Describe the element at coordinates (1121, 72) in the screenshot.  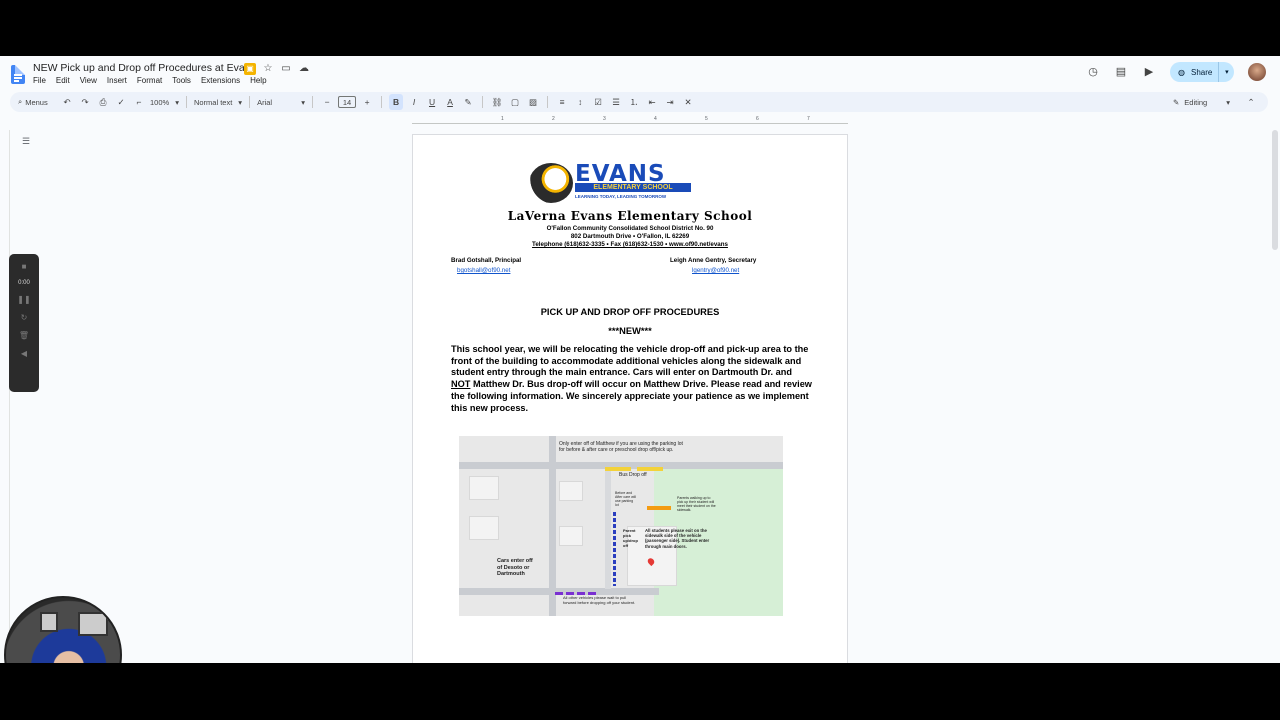
I see `comments-icon: ▤` at that location.